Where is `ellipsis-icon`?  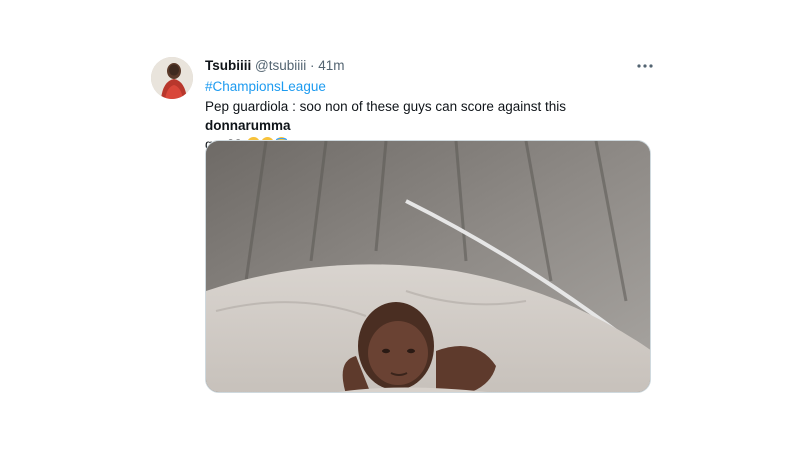 ellipsis-icon is located at coordinates (645, 66).